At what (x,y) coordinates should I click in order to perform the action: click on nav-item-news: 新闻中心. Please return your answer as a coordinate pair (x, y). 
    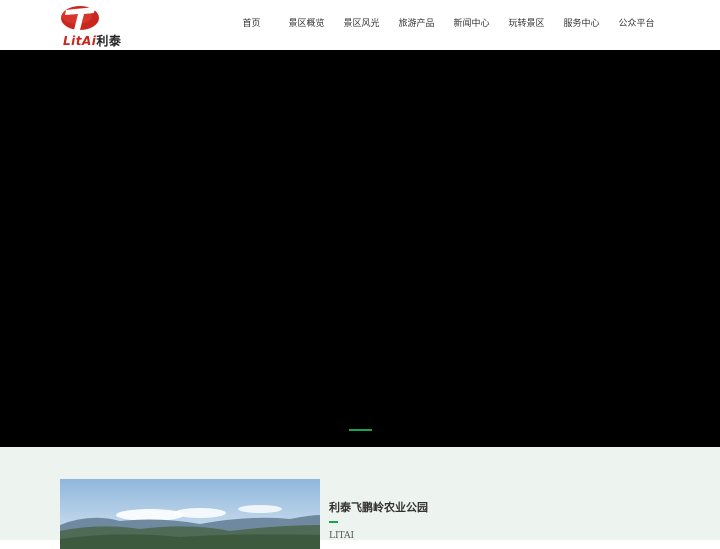
    Looking at the image, I should click on (471, 25).